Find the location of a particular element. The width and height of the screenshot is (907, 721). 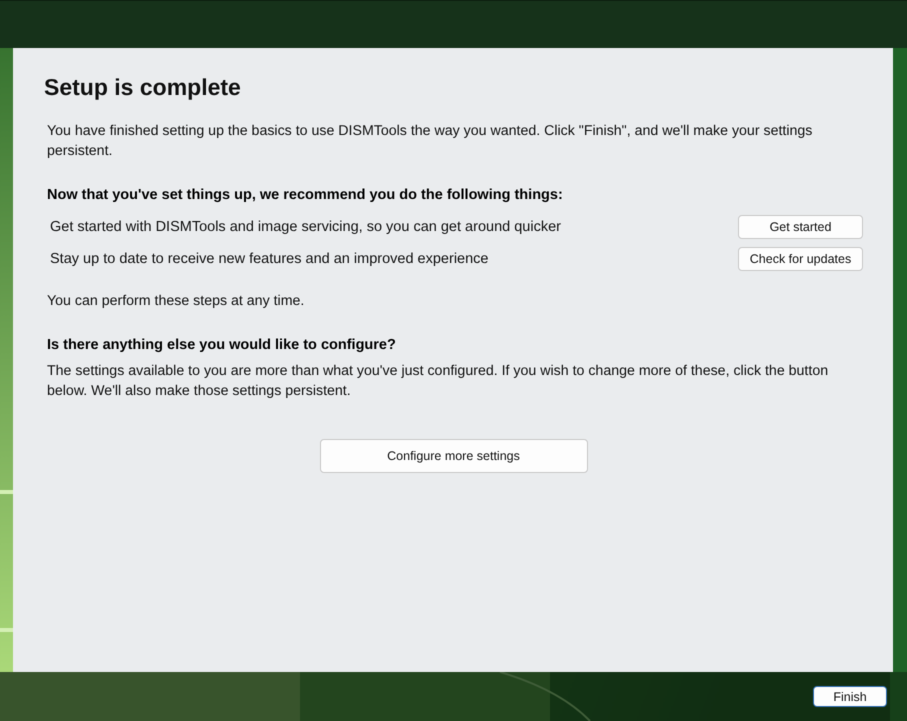

recommendation-button: Check for updates is located at coordinates (800, 259).